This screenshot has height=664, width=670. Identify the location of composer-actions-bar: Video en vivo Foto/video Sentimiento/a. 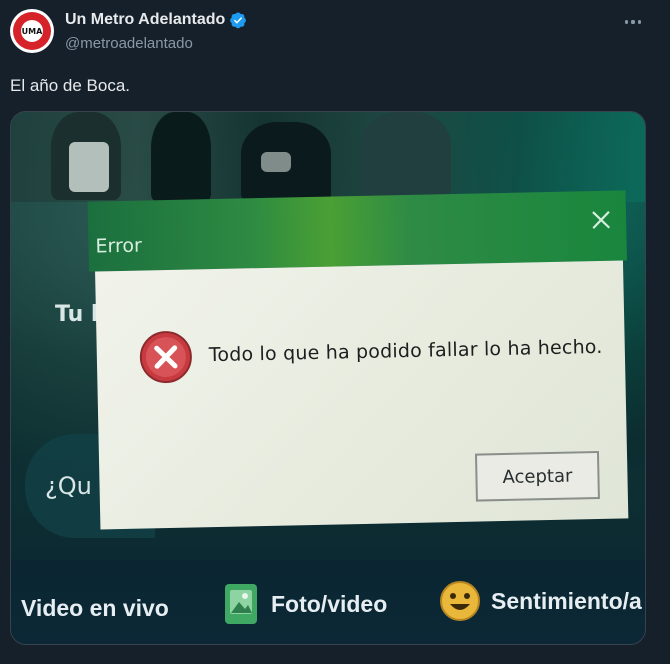
(328, 602).